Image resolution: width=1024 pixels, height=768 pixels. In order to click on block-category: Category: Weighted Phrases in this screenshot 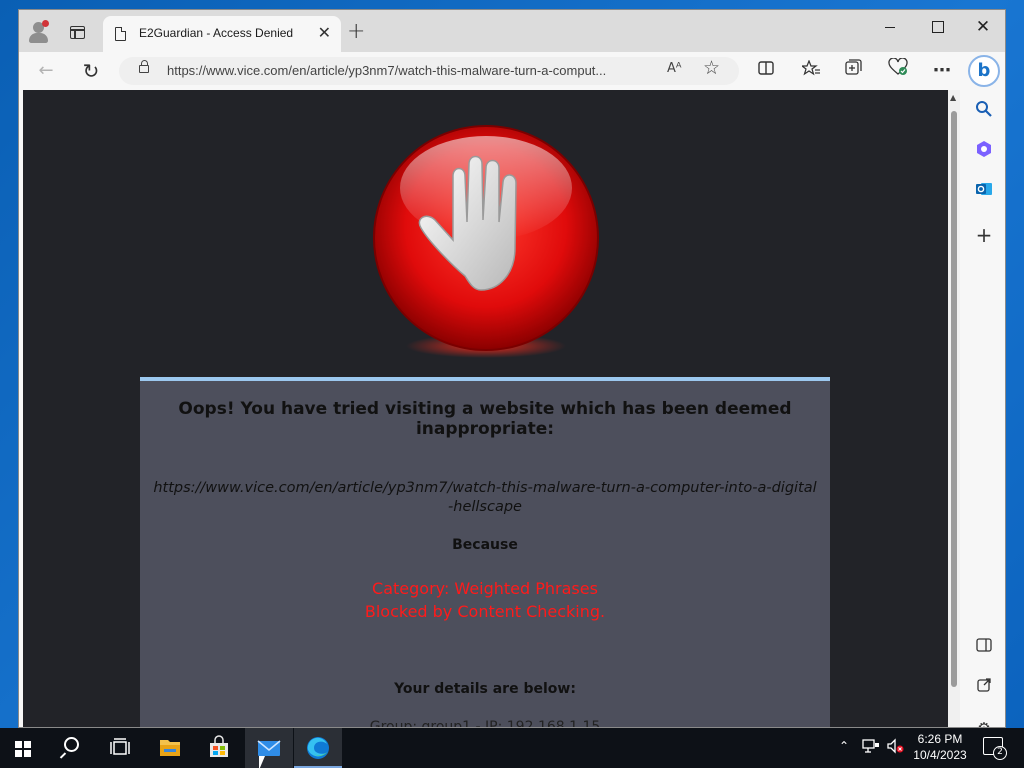, I will do `click(485, 588)`.